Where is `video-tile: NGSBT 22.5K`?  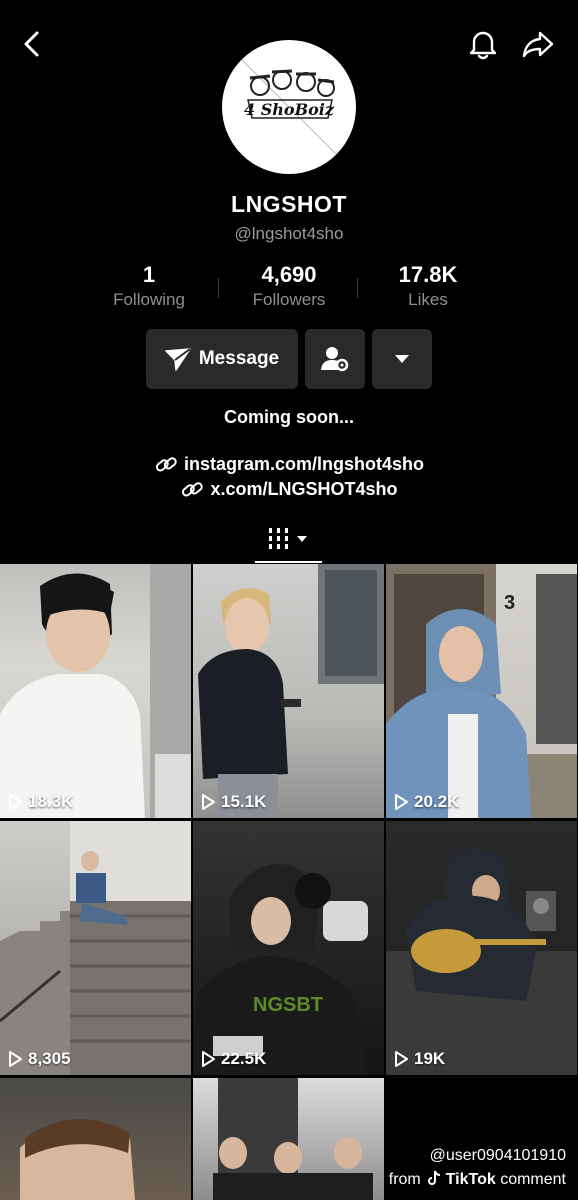
video-tile: NGSBT 22.5K is located at coordinates (288, 948).